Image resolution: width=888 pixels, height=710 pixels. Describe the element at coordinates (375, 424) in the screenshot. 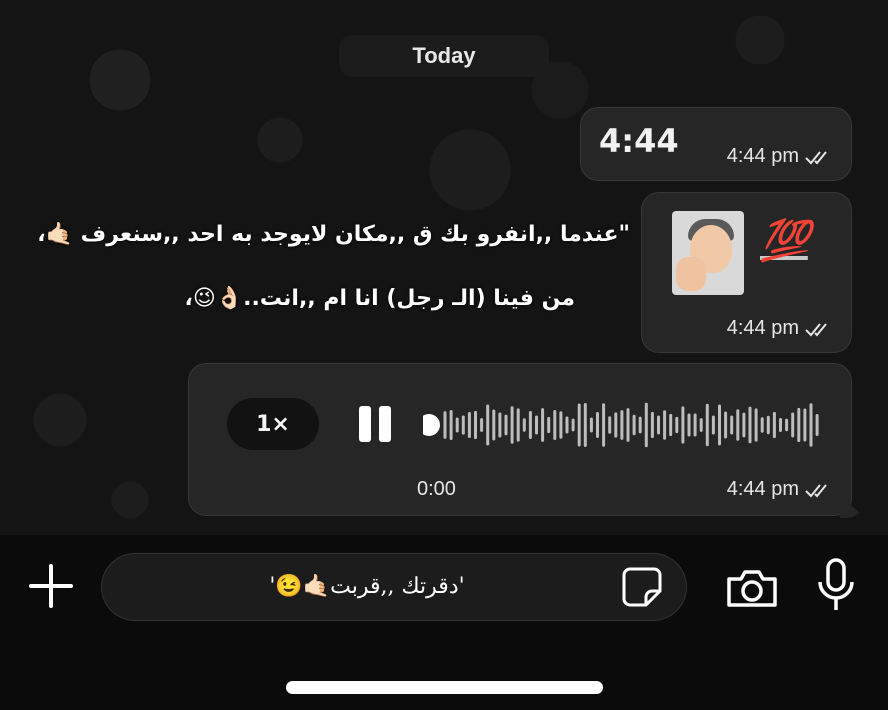

I see `pause-icon` at that location.